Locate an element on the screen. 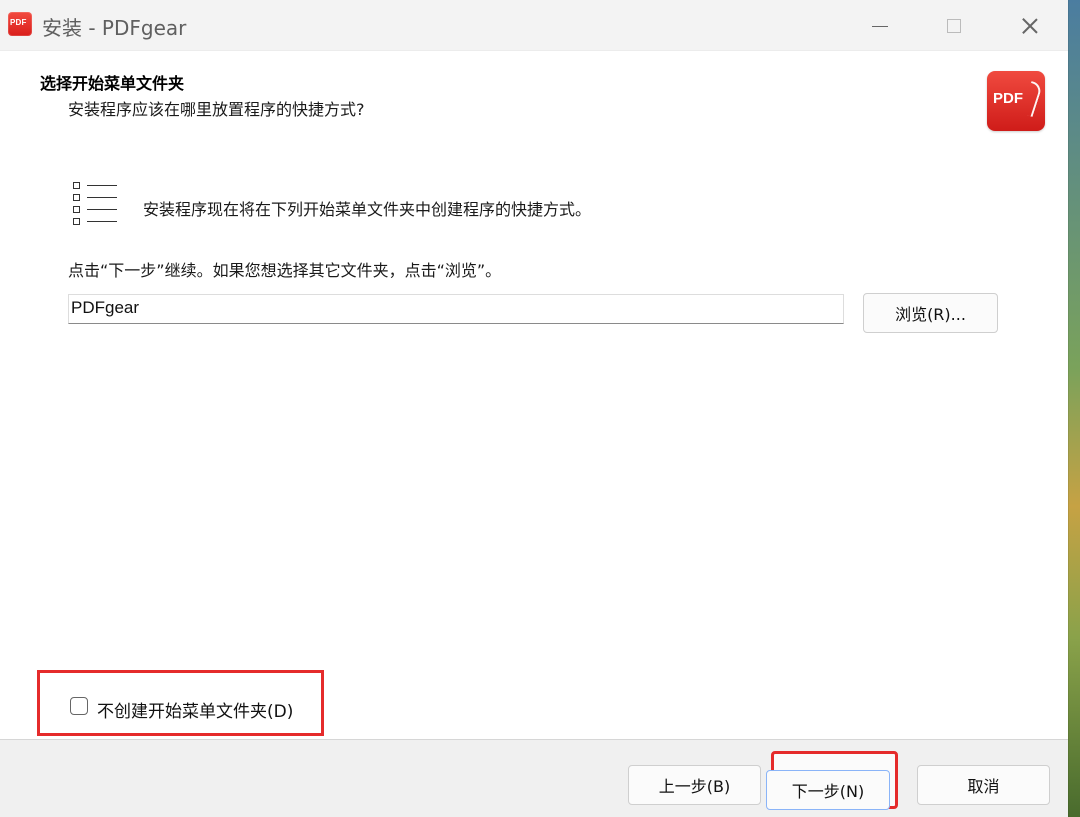 The height and width of the screenshot is (817, 1080). list-icon is located at coordinates (95, 206).